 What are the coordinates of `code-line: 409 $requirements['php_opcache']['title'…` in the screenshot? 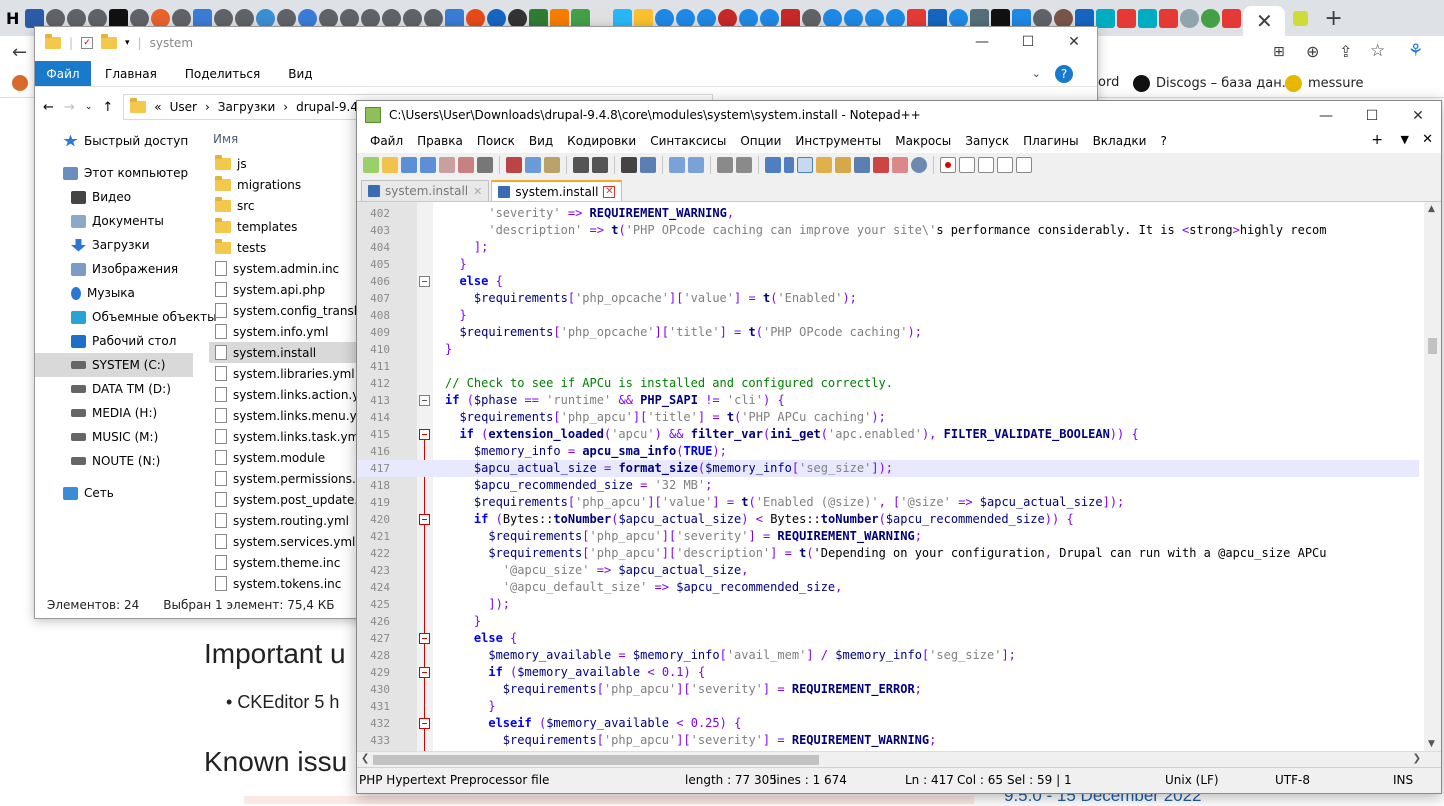 It's located at (888, 332).